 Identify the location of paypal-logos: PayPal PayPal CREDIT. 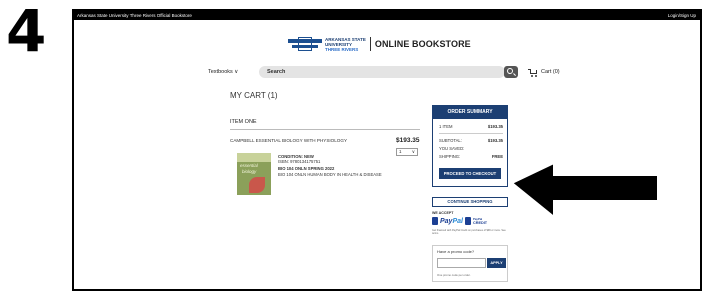
(459, 221).